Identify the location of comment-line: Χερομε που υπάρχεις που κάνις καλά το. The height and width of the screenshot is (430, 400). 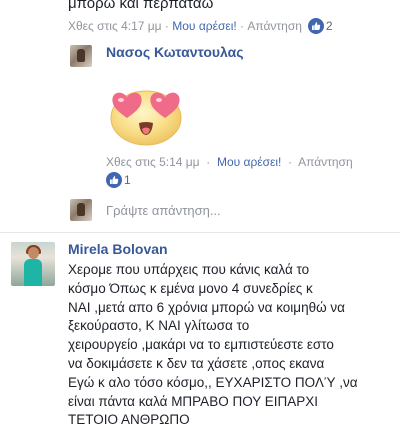
(189, 269).